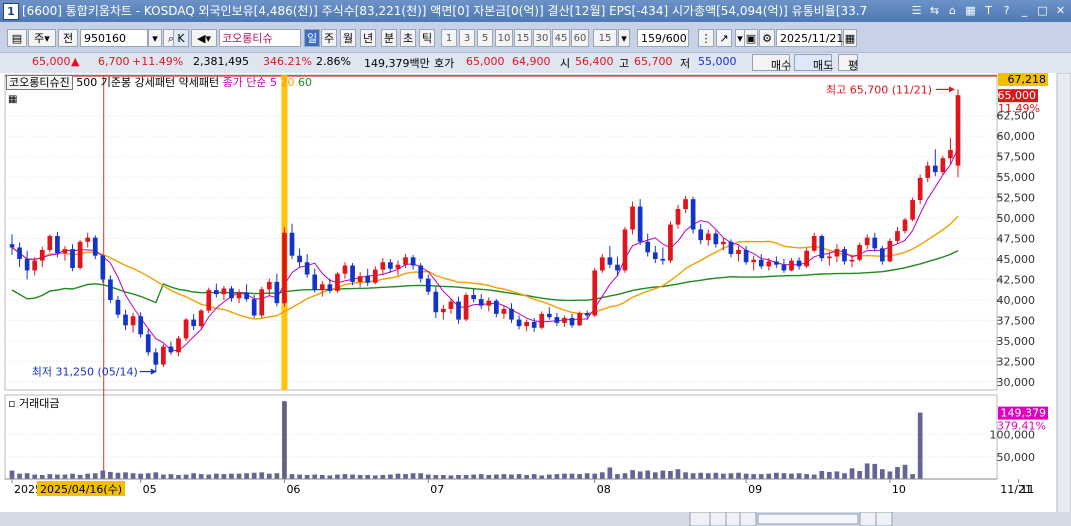 The width and height of the screenshot is (1071, 526). What do you see at coordinates (1060, 10) in the screenshot?
I see `close-icon: ✕` at bounding box center [1060, 10].